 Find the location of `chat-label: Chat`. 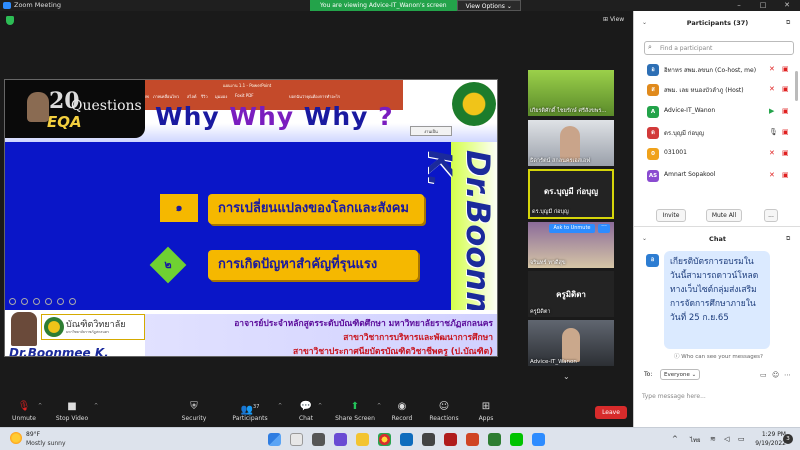

chat-label: Chat is located at coordinates (306, 418).